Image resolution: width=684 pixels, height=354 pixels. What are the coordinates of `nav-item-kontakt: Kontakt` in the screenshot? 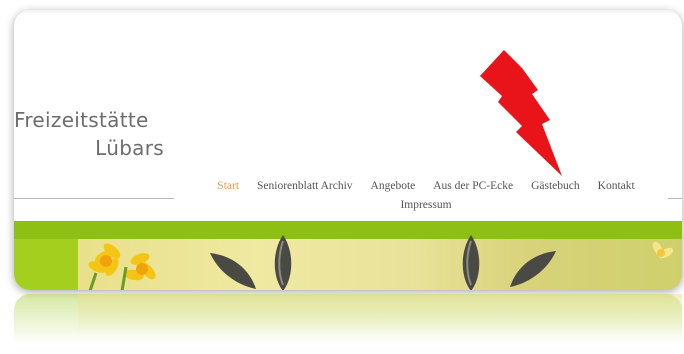 It's located at (616, 186).